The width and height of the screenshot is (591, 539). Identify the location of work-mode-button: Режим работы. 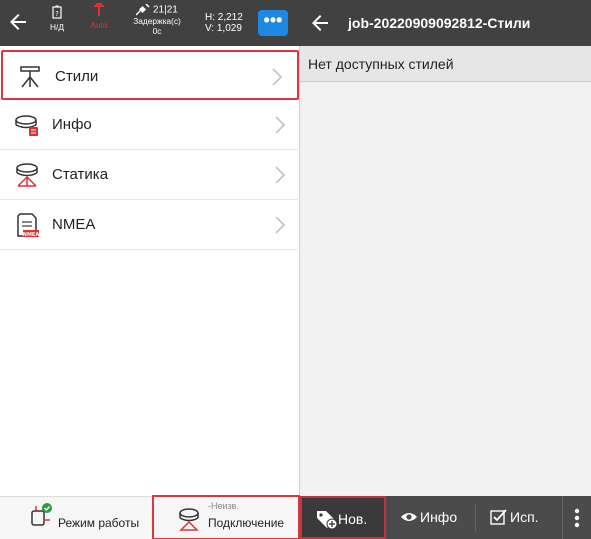
(76, 518).